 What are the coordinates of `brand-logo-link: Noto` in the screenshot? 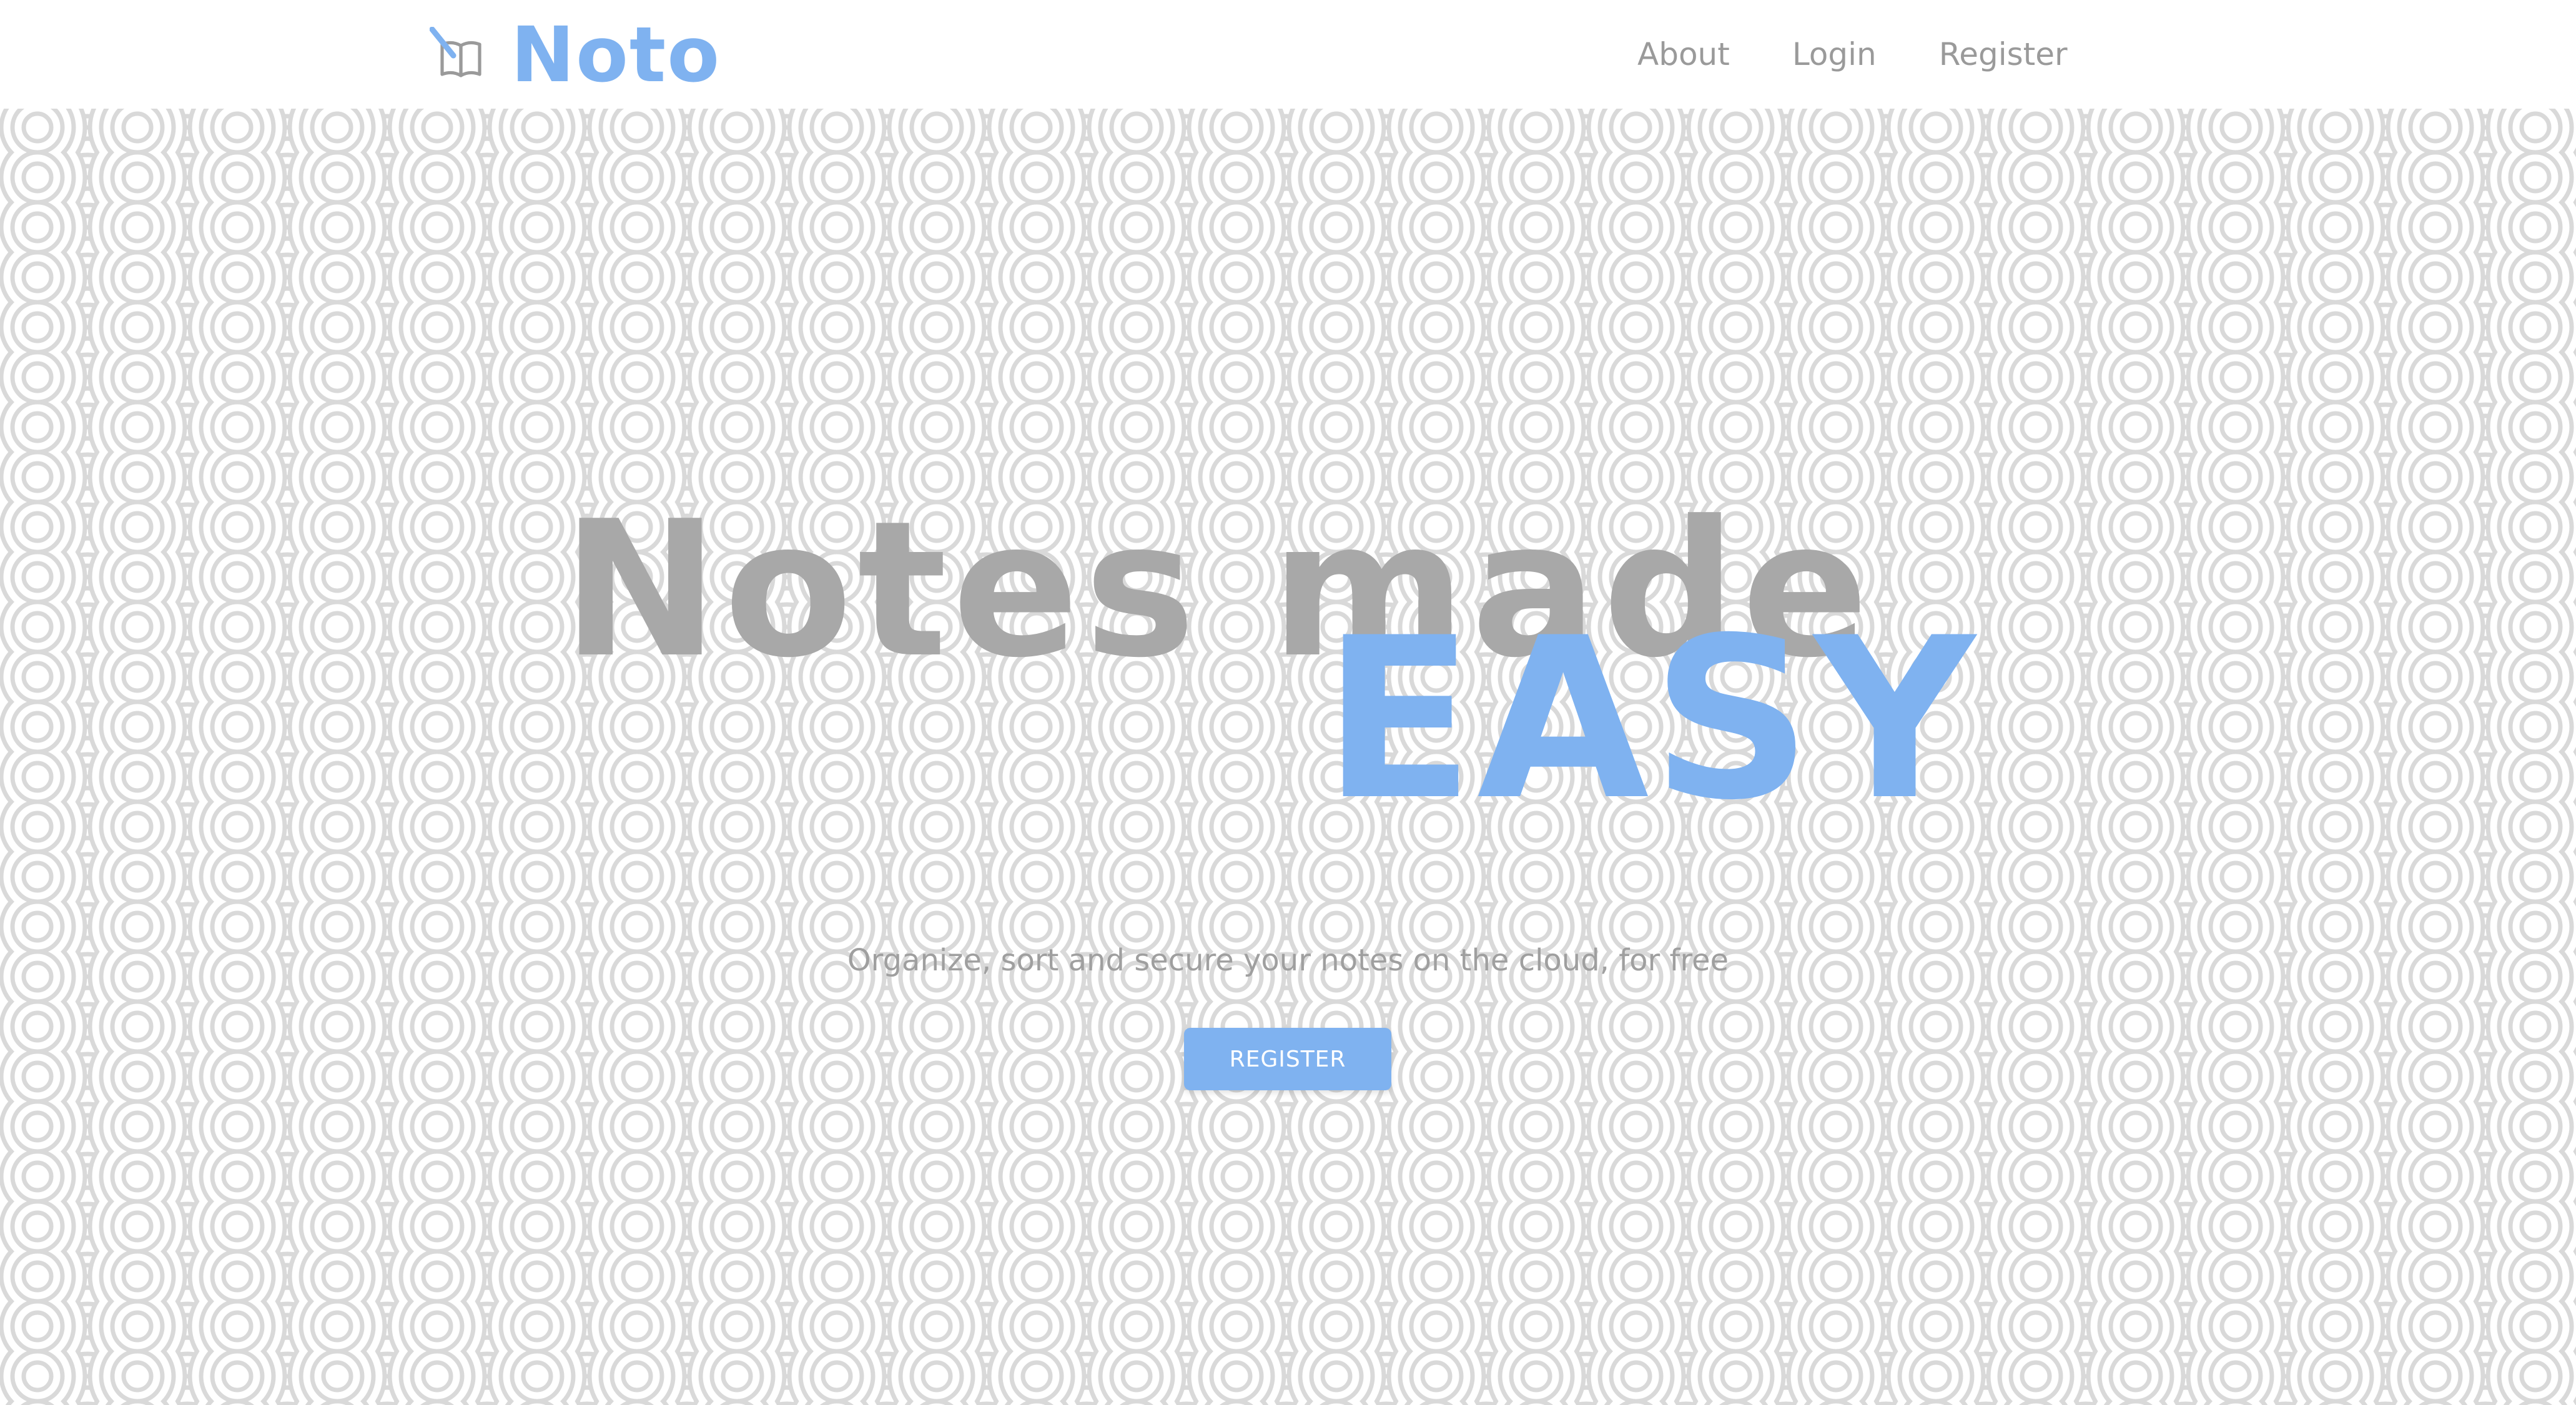 It's located at (575, 55).